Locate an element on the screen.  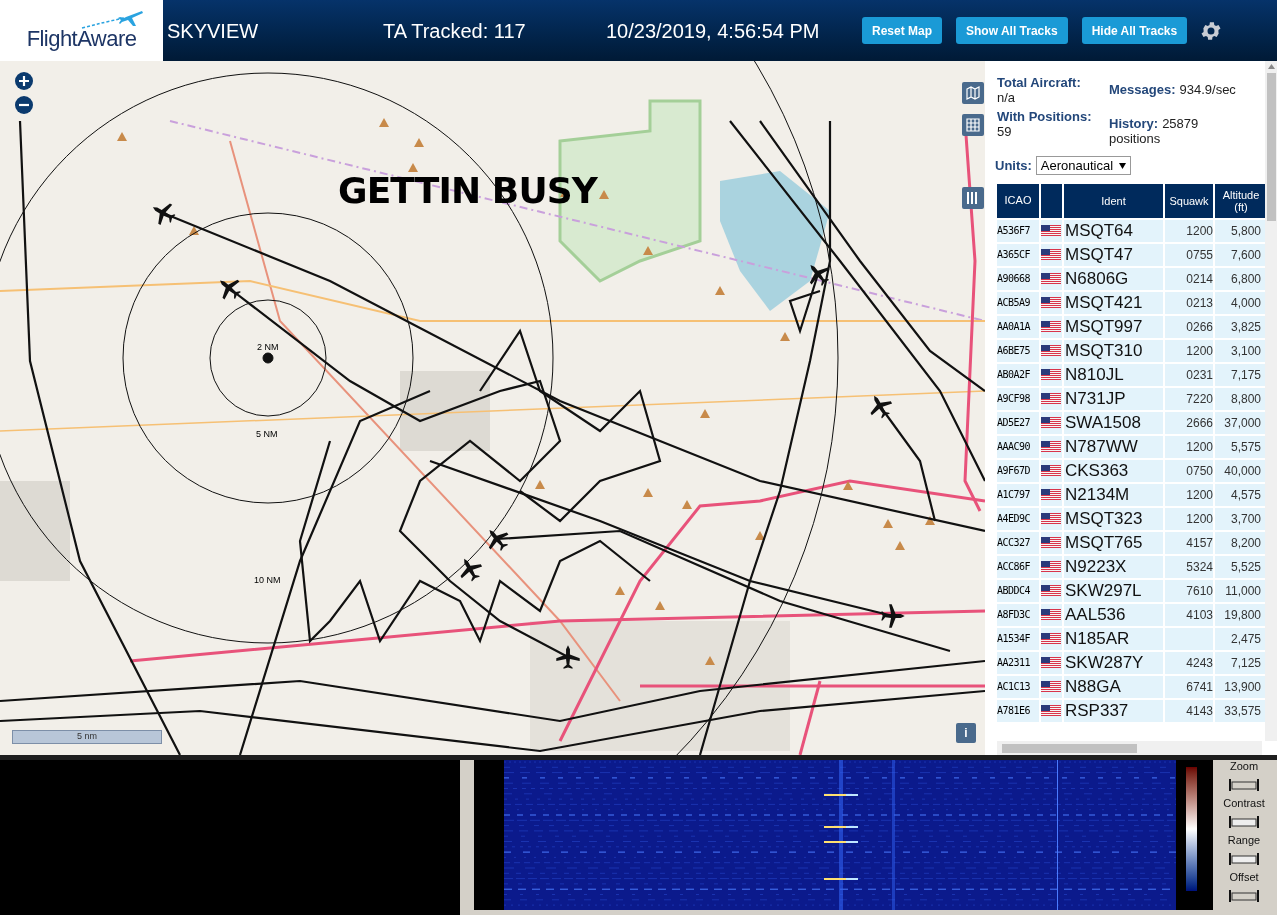
table-cell: 33,575 is located at coordinates (1240, 710).